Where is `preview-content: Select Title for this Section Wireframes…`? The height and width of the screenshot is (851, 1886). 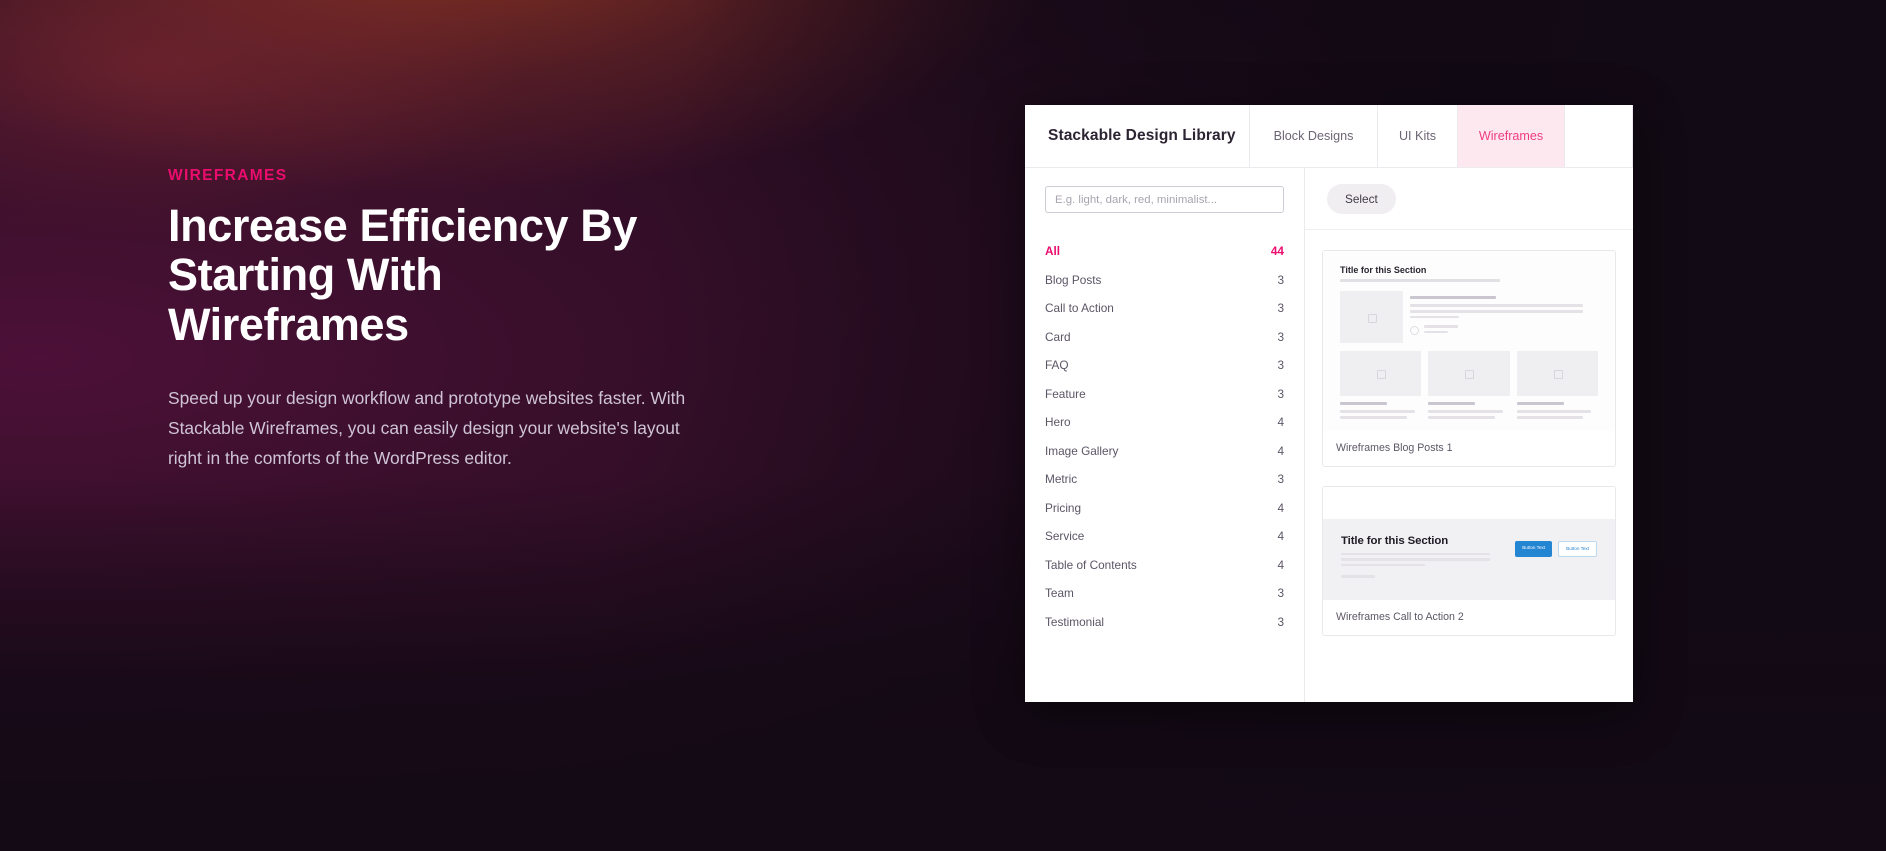 preview-content: Select Title for this Section Wireframes… is located at coordinates (1469, 435).